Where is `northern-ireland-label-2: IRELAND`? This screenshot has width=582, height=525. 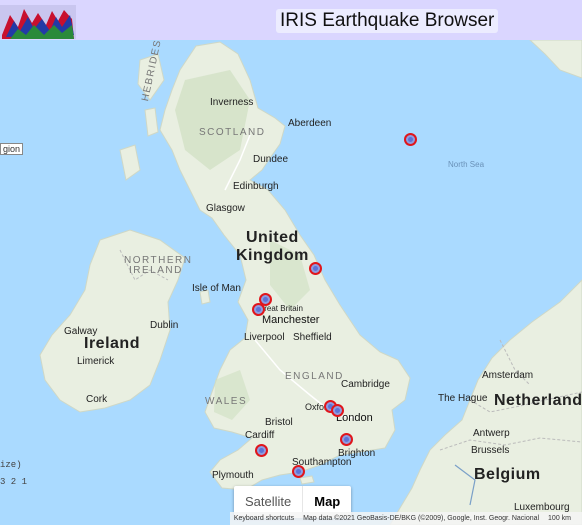 northern-ireland-label-2: IRELAND is located at coordinates (156, 270).